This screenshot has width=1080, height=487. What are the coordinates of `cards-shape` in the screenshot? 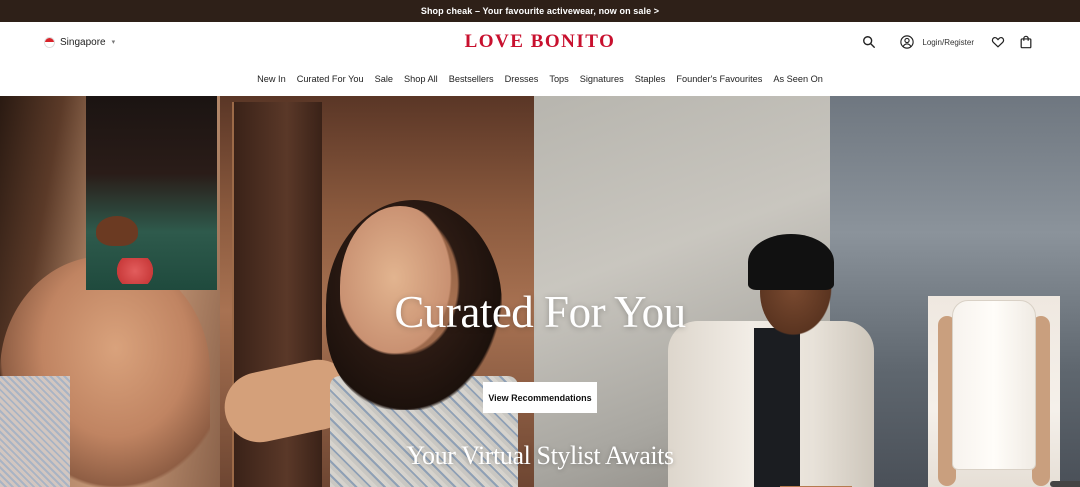 It's located at (135, 271).